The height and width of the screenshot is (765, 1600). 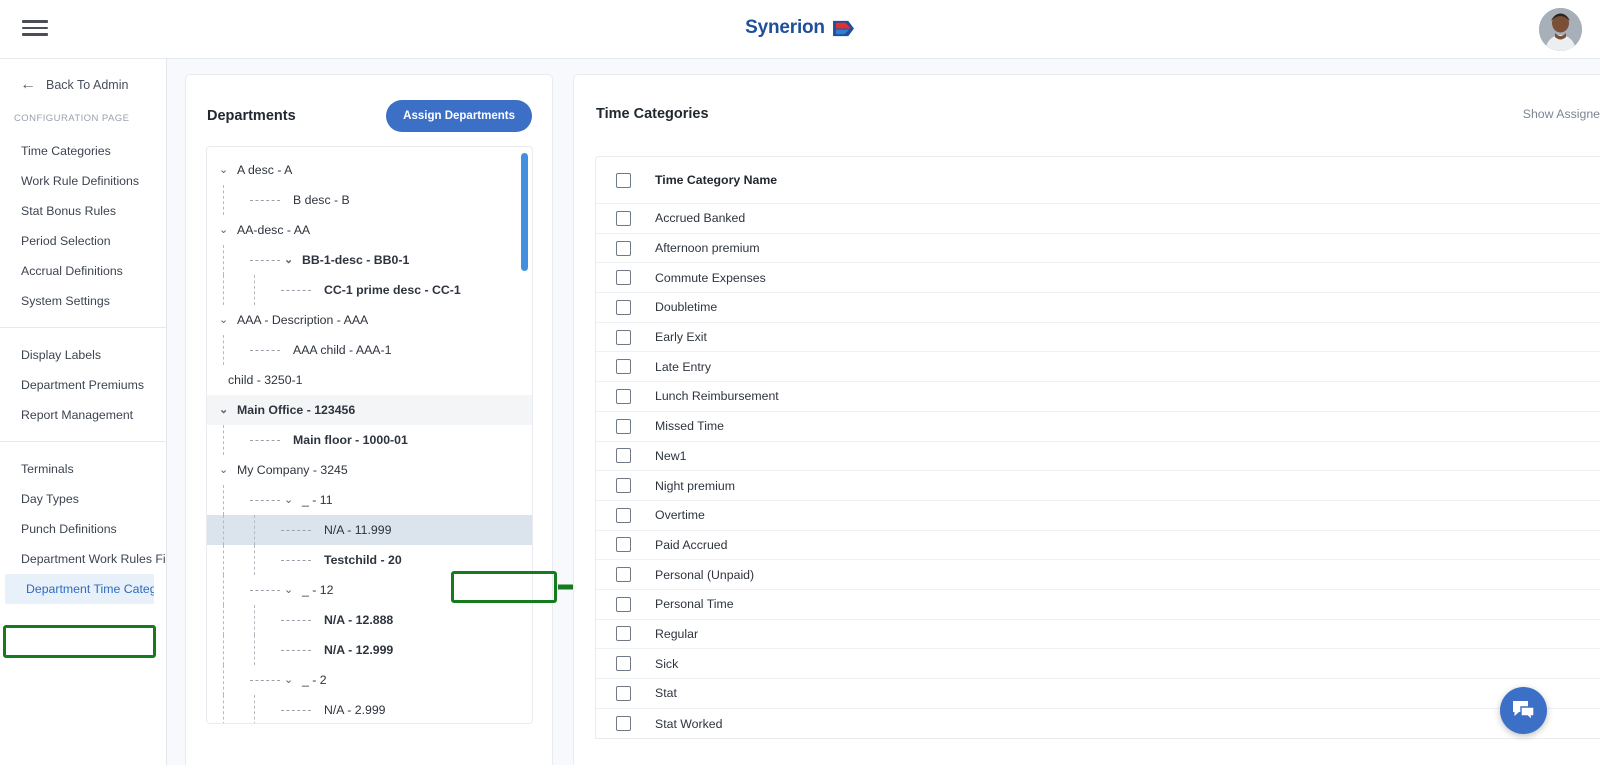 What do you see at coordinates (843, 28) in the screenshot?
I see `synerion-mark-icon` at bounding box center [843, 28].